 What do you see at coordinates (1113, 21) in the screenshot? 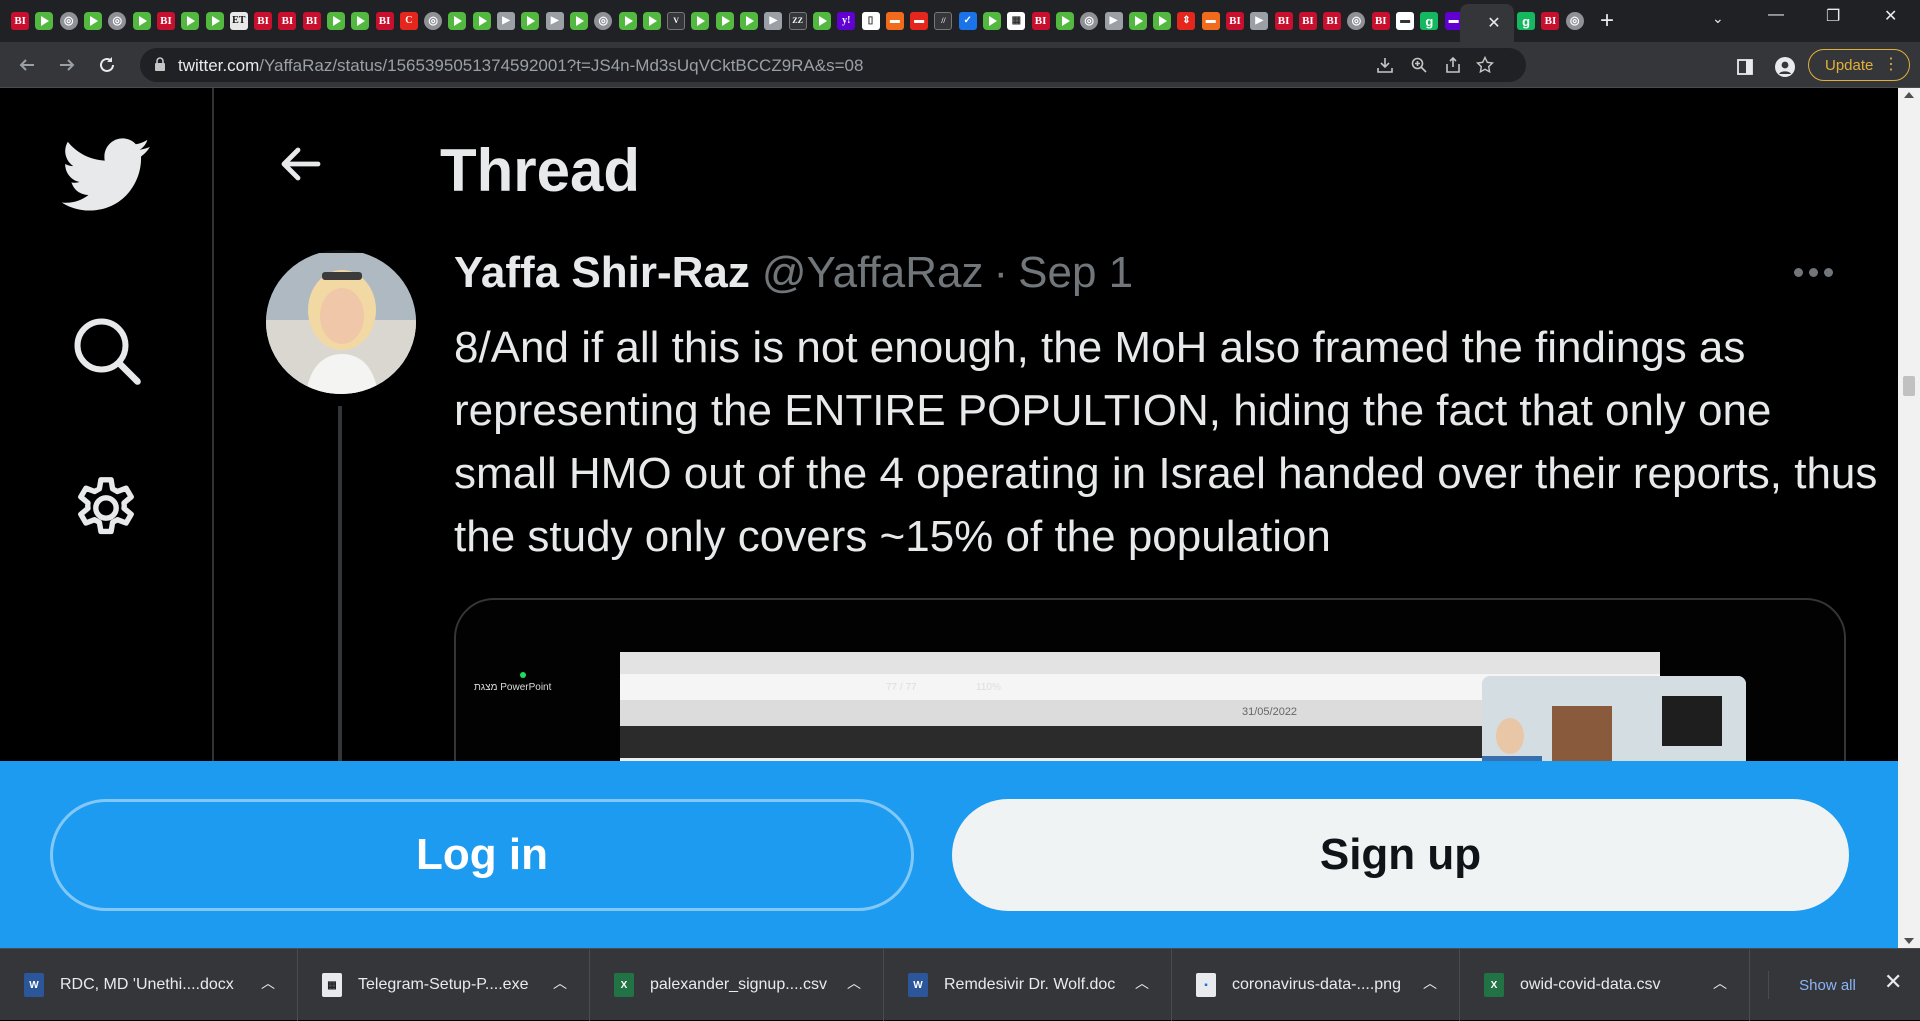
I see `tab-45: ▶` at bounding box center [1113, 21].